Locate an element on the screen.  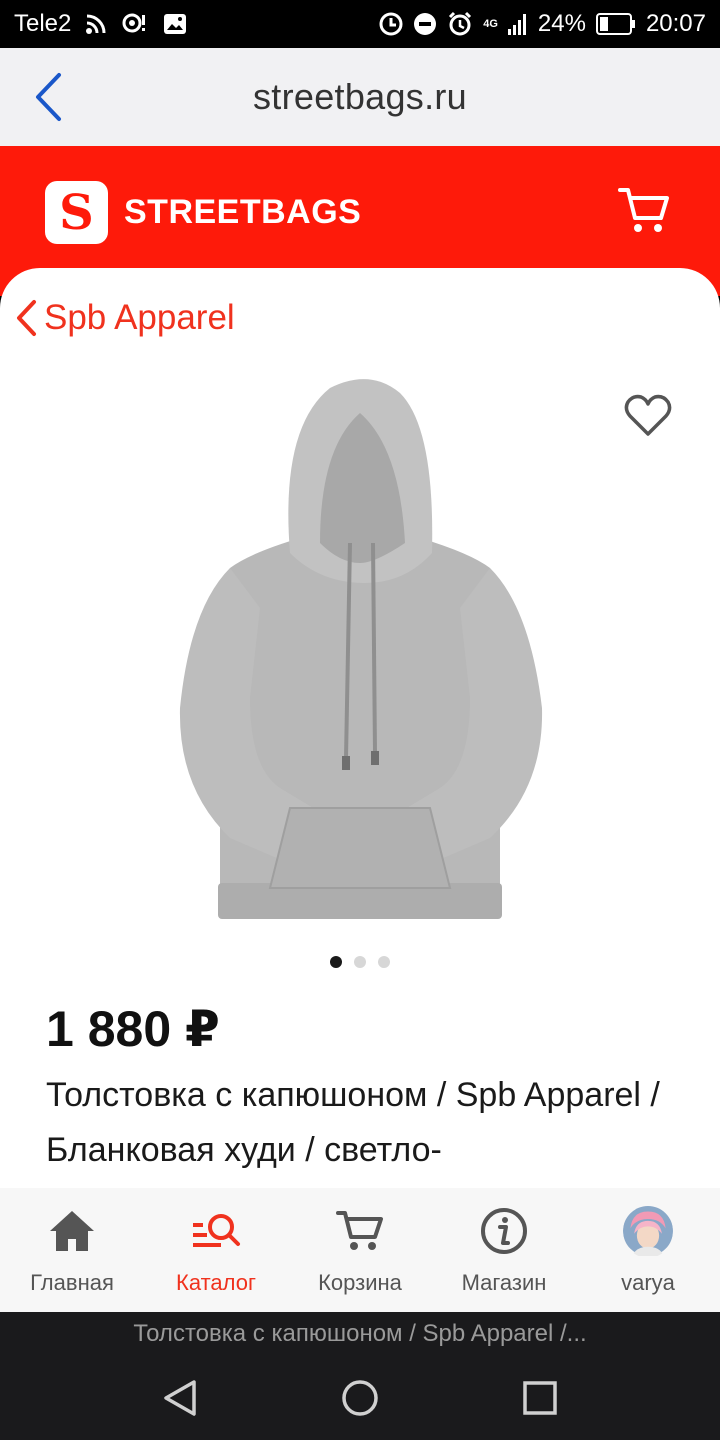
nav-cart: Корзина is located at coordinates (360, 1250).